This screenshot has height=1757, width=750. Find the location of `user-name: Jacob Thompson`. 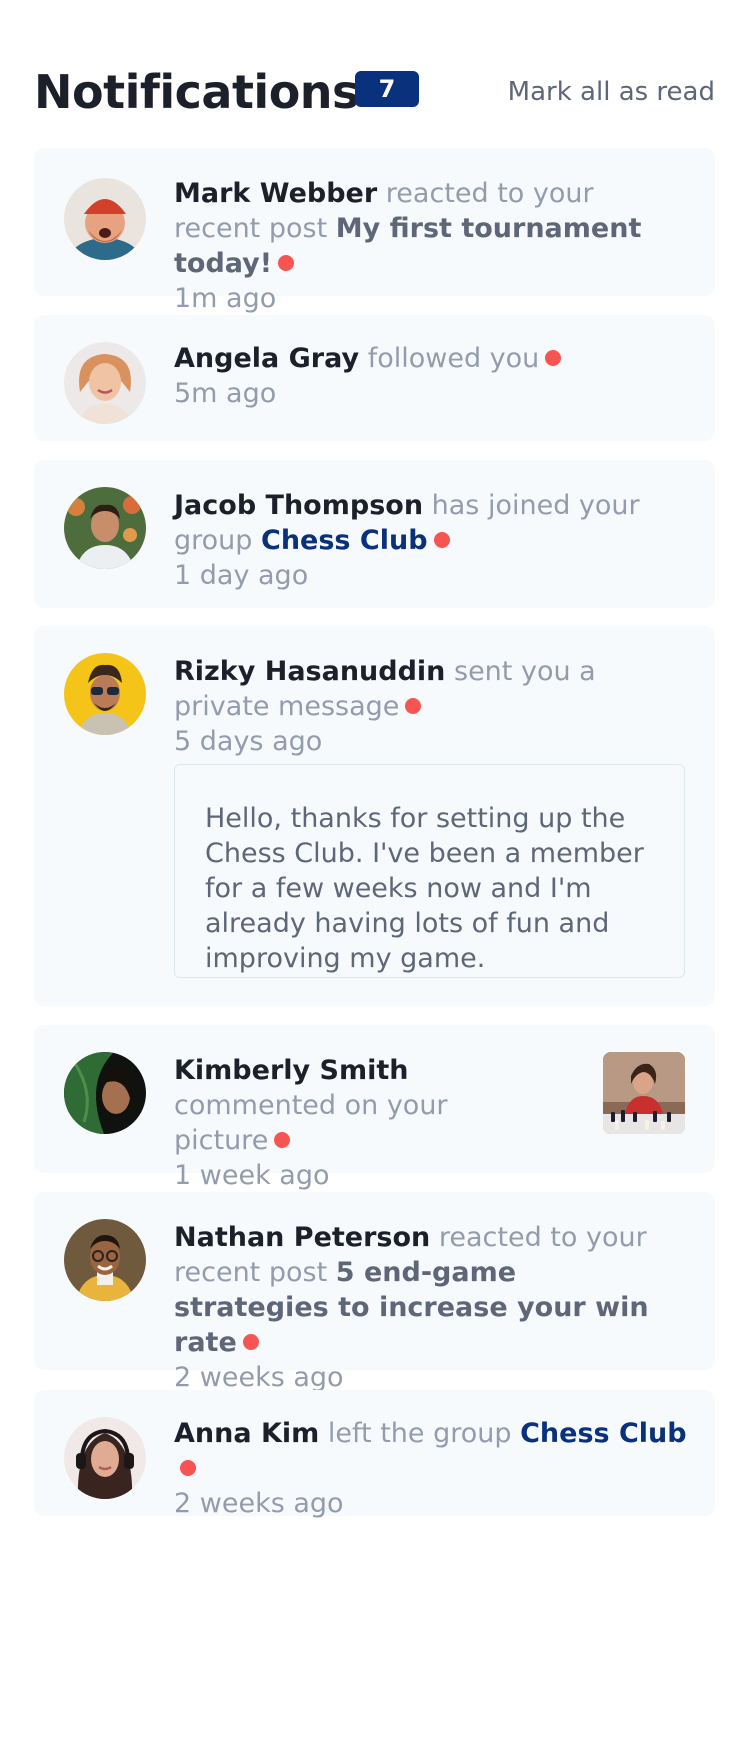

user-name: Jacob Thompson is located at coordinates (298, 505).